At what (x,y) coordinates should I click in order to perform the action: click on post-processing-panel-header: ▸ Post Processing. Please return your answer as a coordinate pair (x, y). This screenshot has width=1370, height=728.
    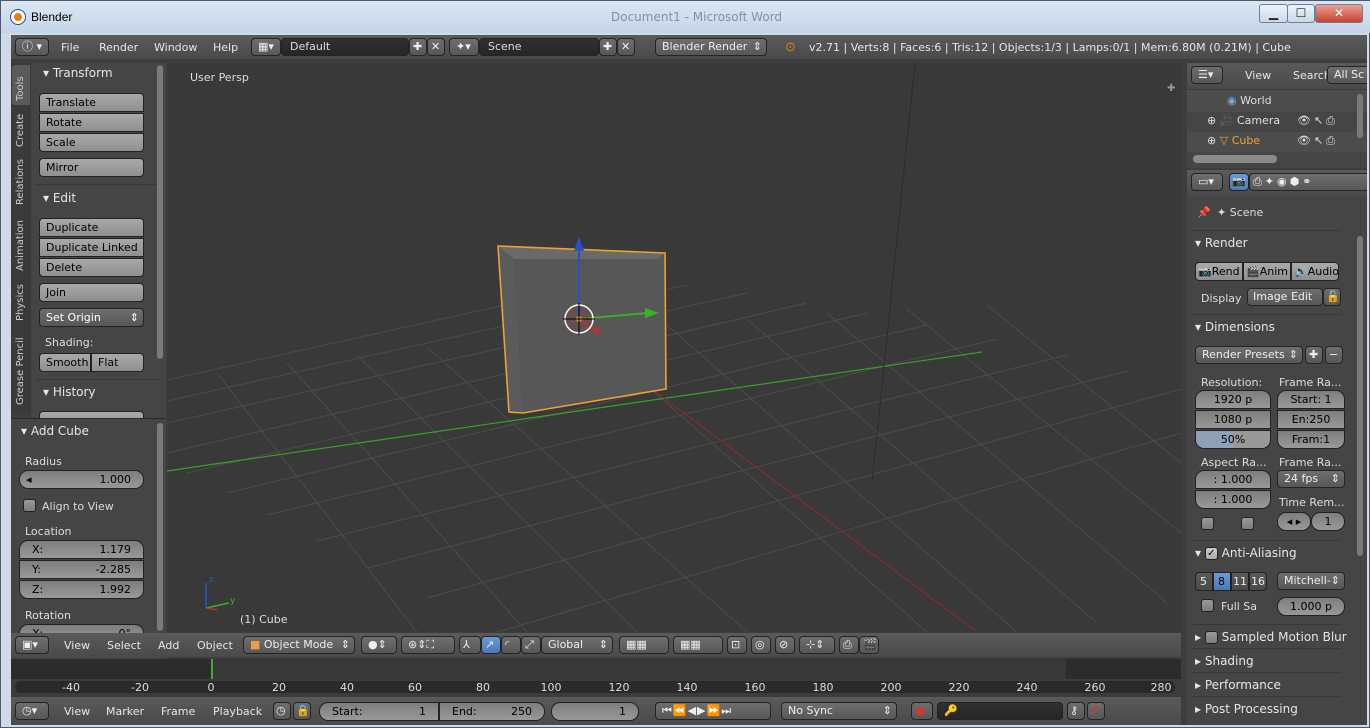
    Looking at the image, I should click on (1266, 708).